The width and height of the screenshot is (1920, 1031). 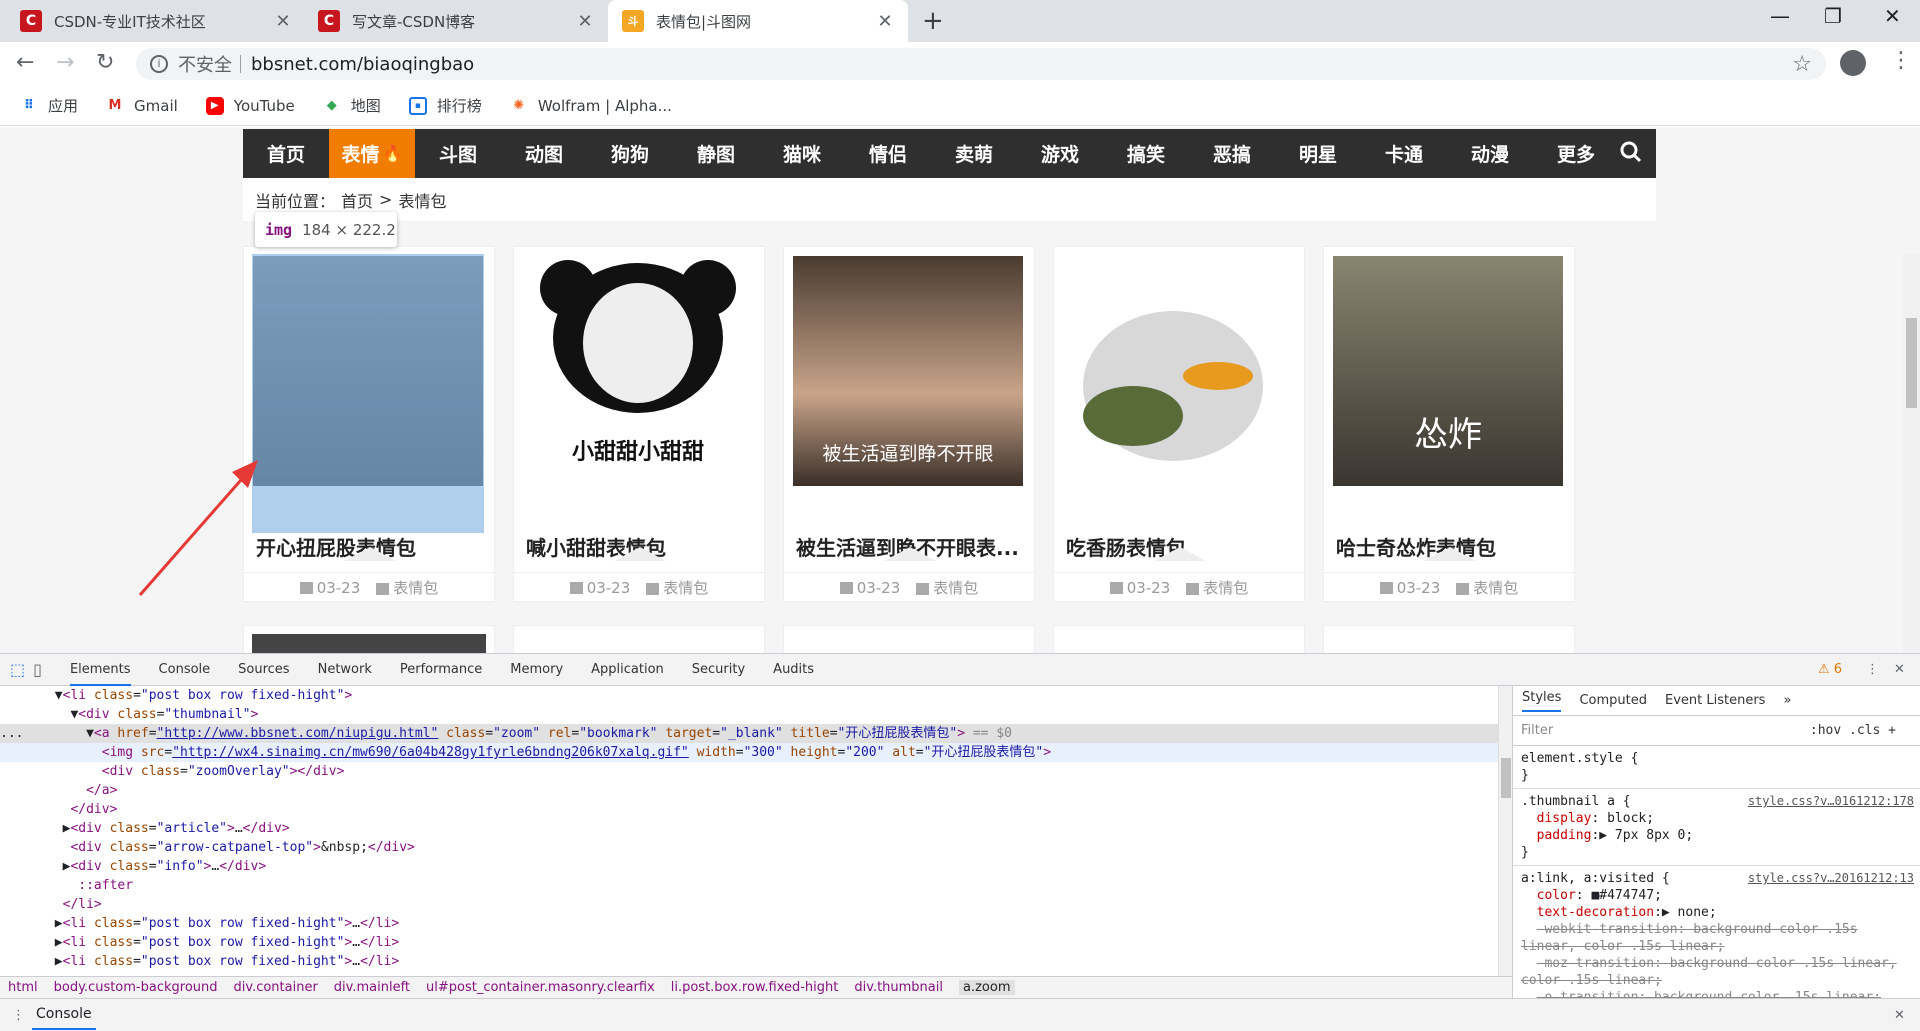 What do you see at coordinates (1716, 731) in the screenshot?
I see `styles-filter: Filter :hov .cls +` at bounding box center [1716, 731].